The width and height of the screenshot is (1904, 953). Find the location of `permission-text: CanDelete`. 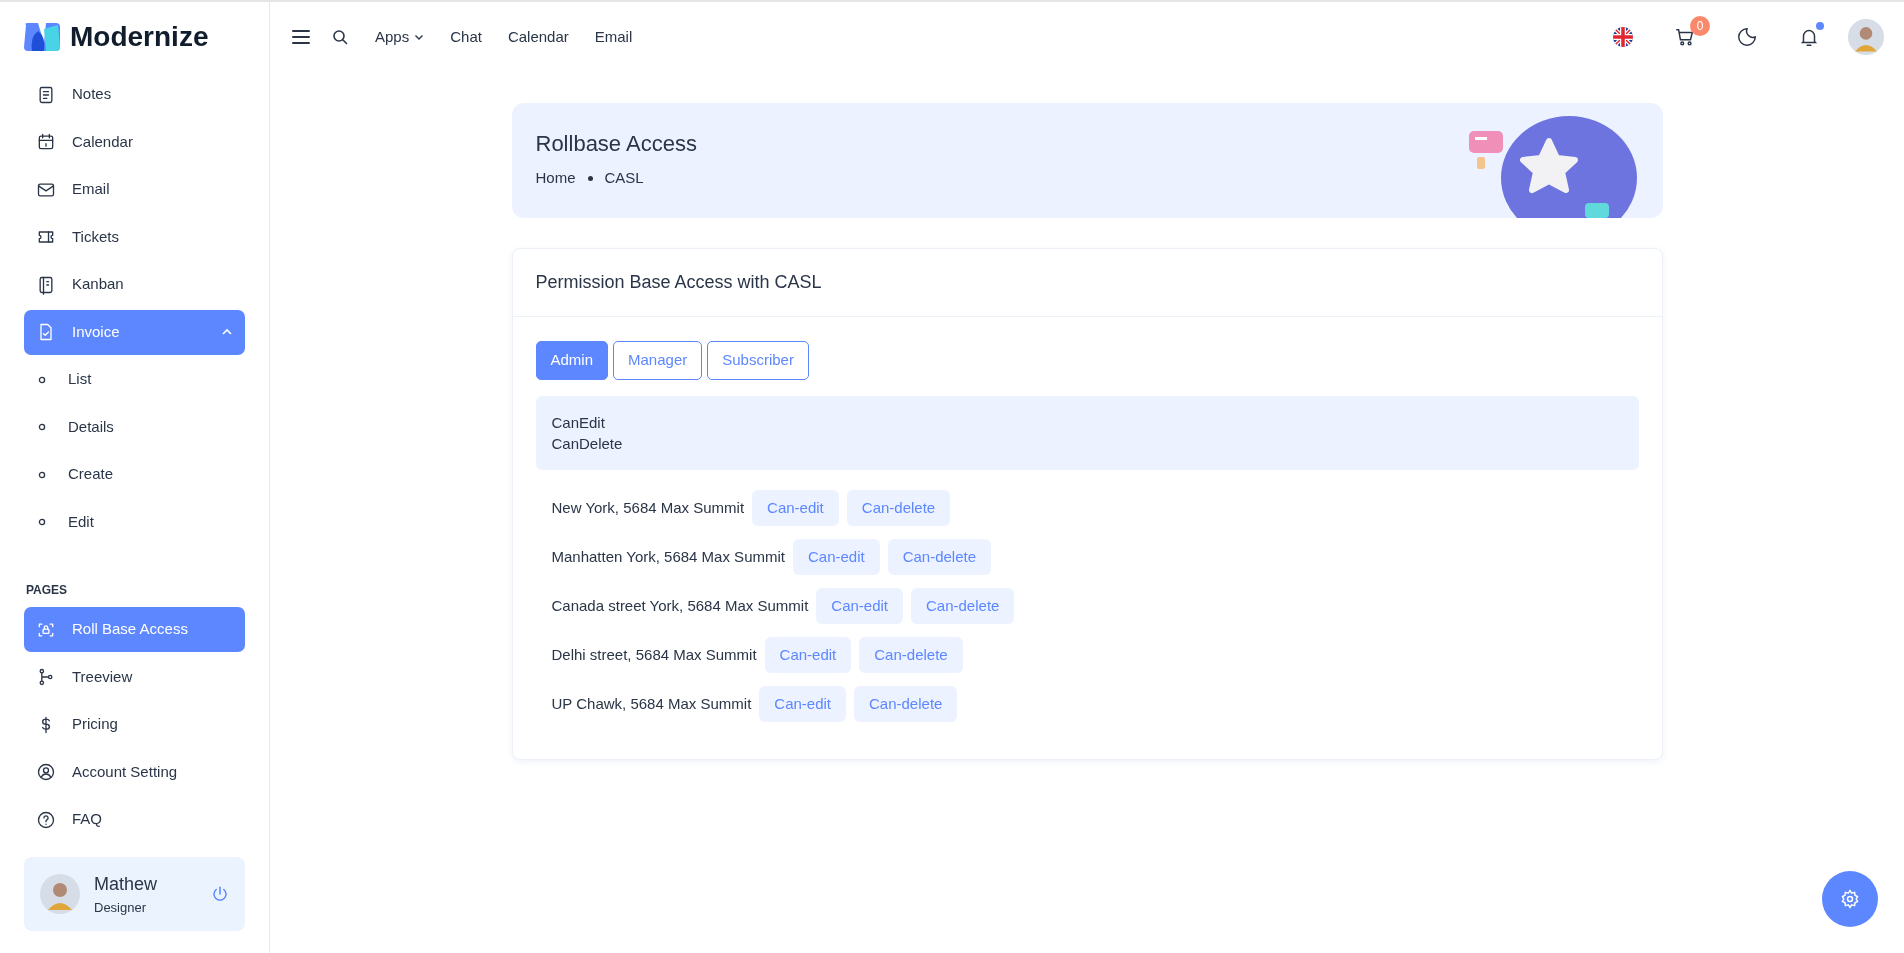

permission-text: CanDelete is located at coordinates (587, 443).